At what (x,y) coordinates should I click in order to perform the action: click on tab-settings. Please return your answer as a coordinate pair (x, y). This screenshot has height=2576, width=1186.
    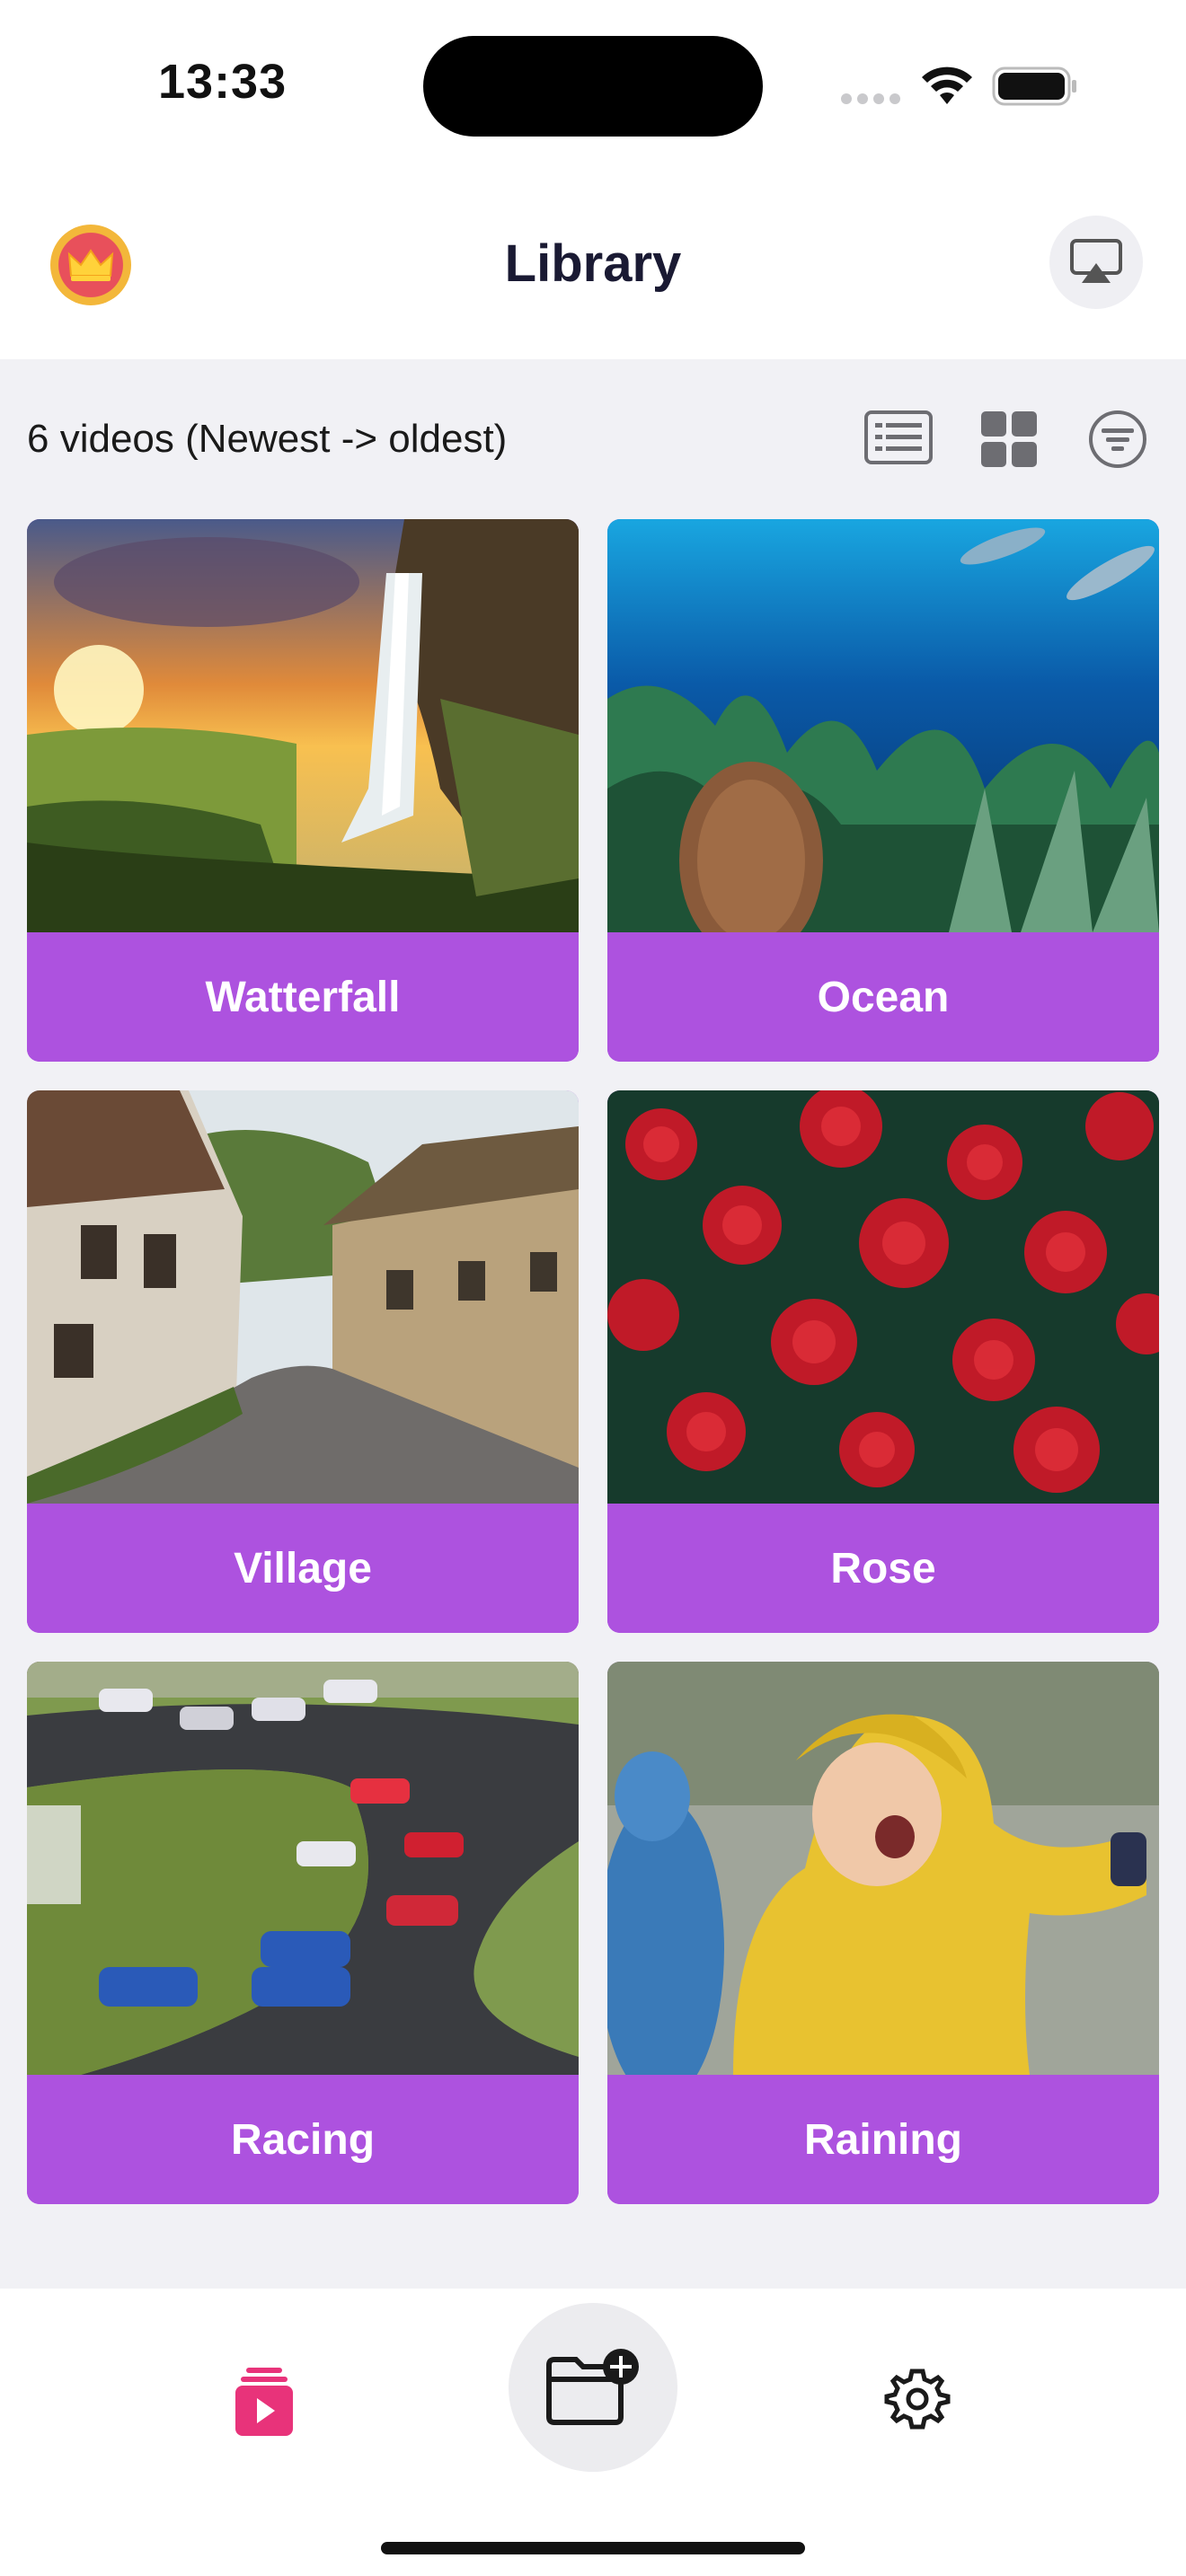
    Looking at the image, I should click on (917, 2399).